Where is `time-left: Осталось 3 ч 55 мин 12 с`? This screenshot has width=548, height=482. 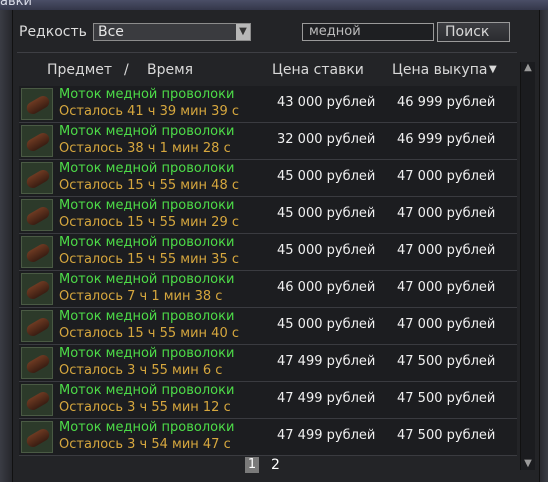 time-left: Осталось 3 ч 55 мин 12 с is located at coordinates (145, 407).